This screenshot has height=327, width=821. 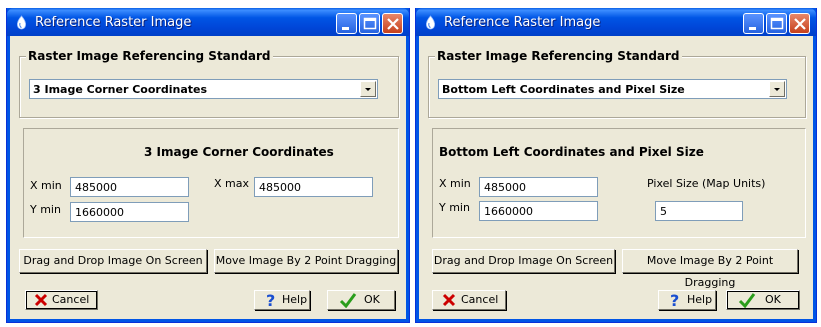 What do you see at coordinates (571, 152) in the screenshot?
I see `panel-title: Bottom Left Coordinates and Pixel Size` at bounding box center [571, 152].